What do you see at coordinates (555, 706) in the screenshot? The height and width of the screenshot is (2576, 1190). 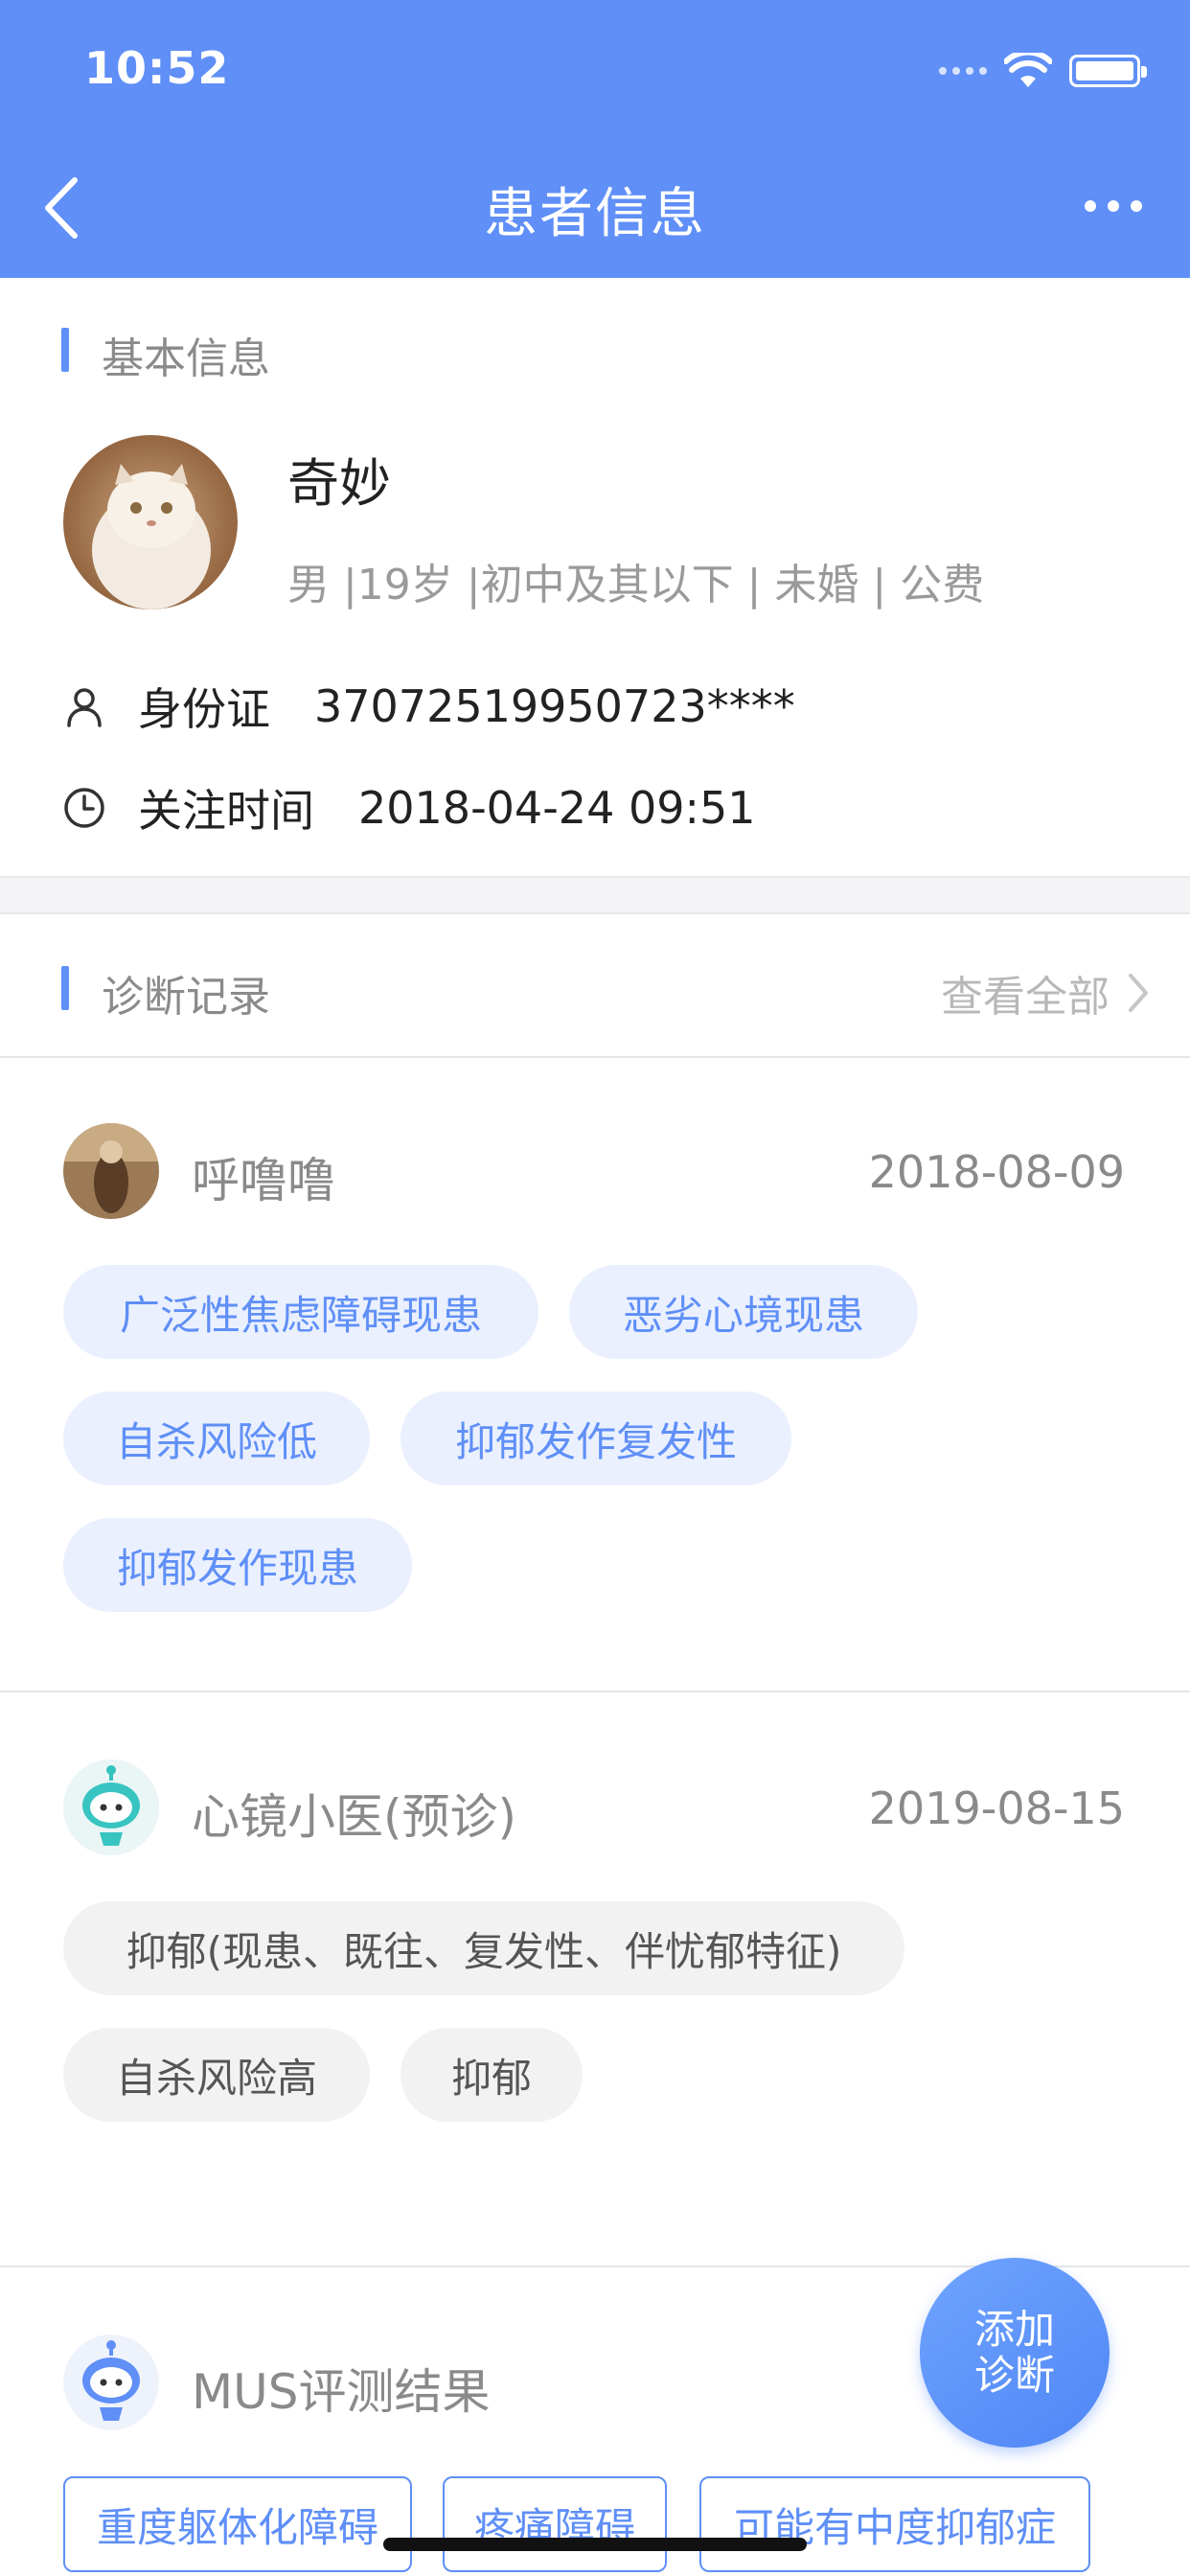 I see `id-value: 37072519950723****` at bounding box center [555, 706].